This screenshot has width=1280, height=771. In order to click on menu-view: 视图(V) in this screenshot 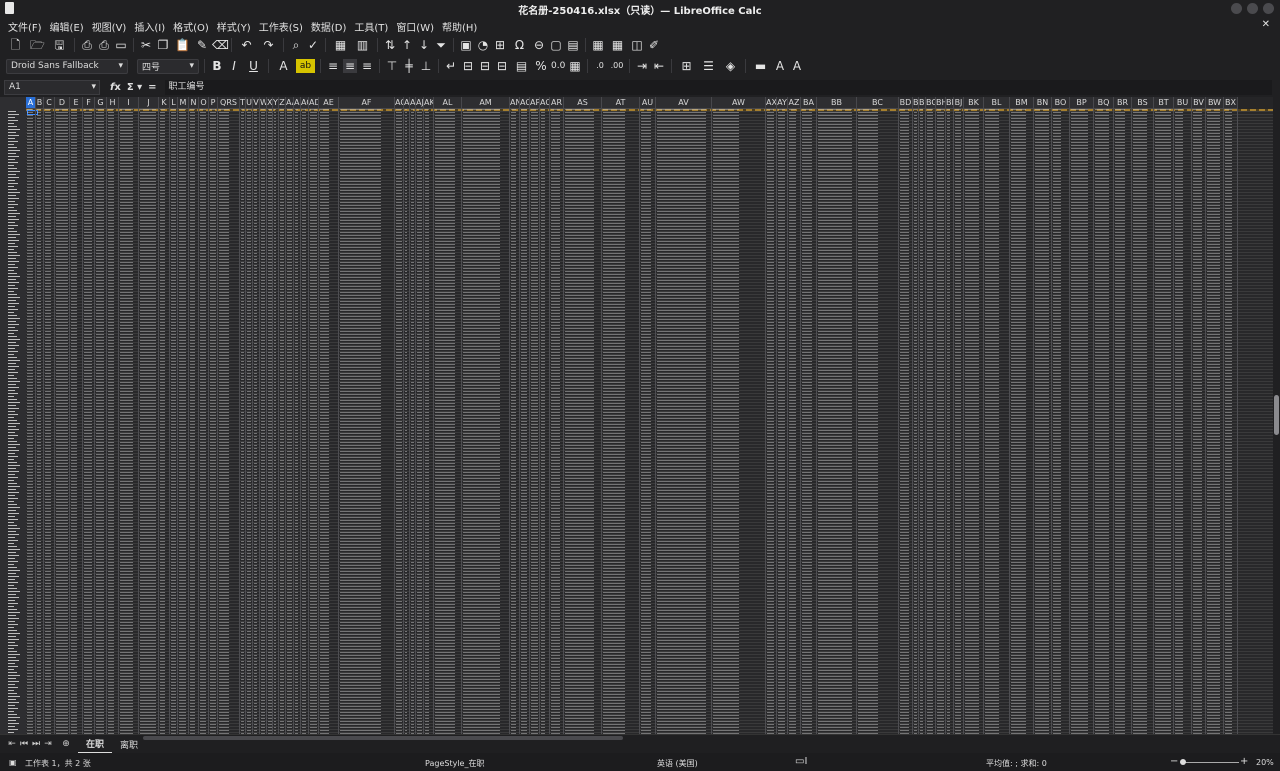, I will do `click(109, 25)`.